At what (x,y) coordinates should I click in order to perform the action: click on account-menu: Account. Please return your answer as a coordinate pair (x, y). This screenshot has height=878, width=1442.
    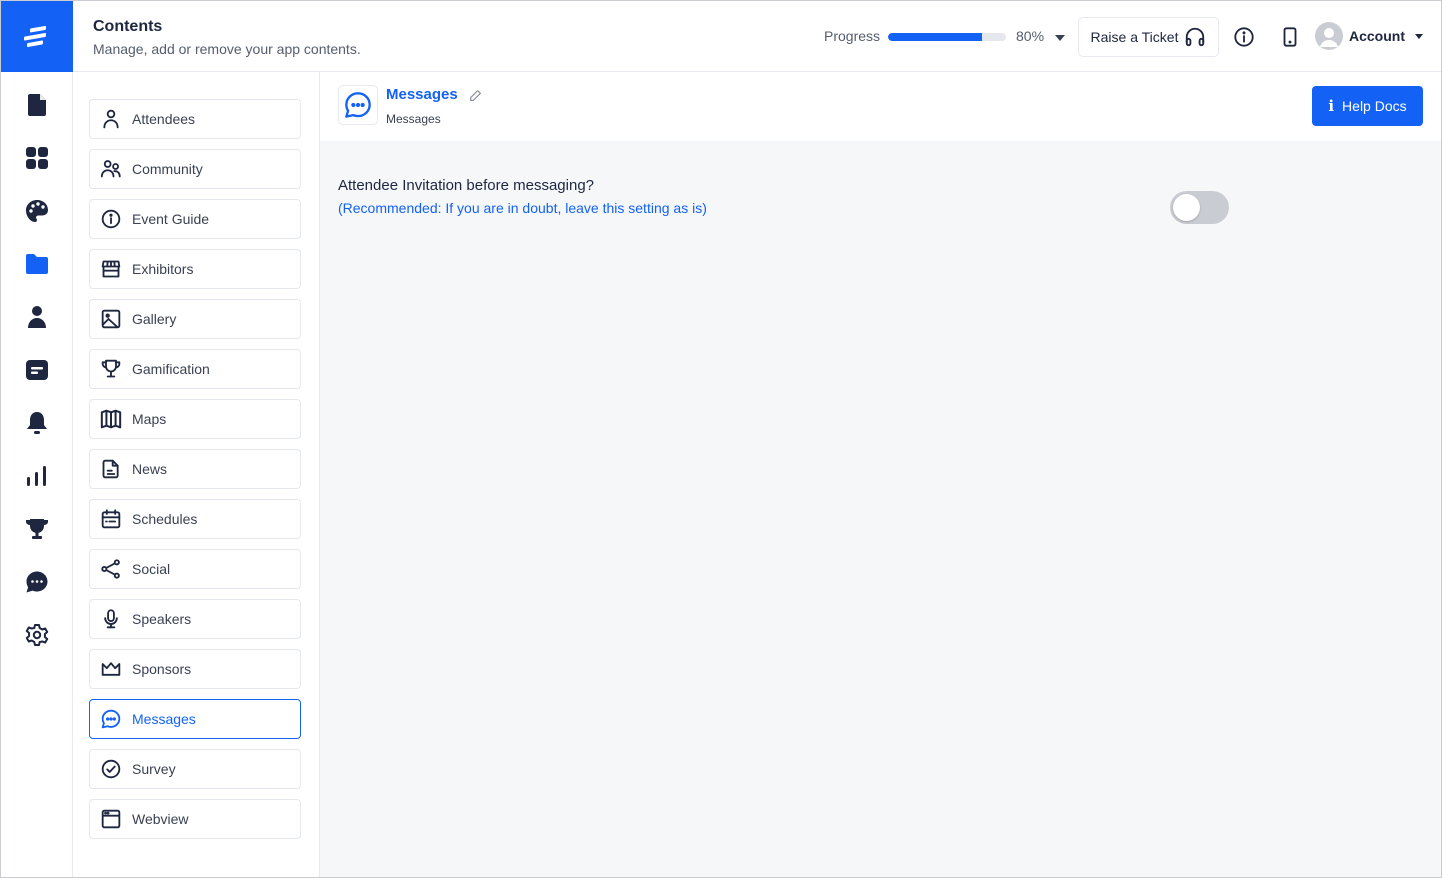
    Looking at the image, I should click on (1369, 36).